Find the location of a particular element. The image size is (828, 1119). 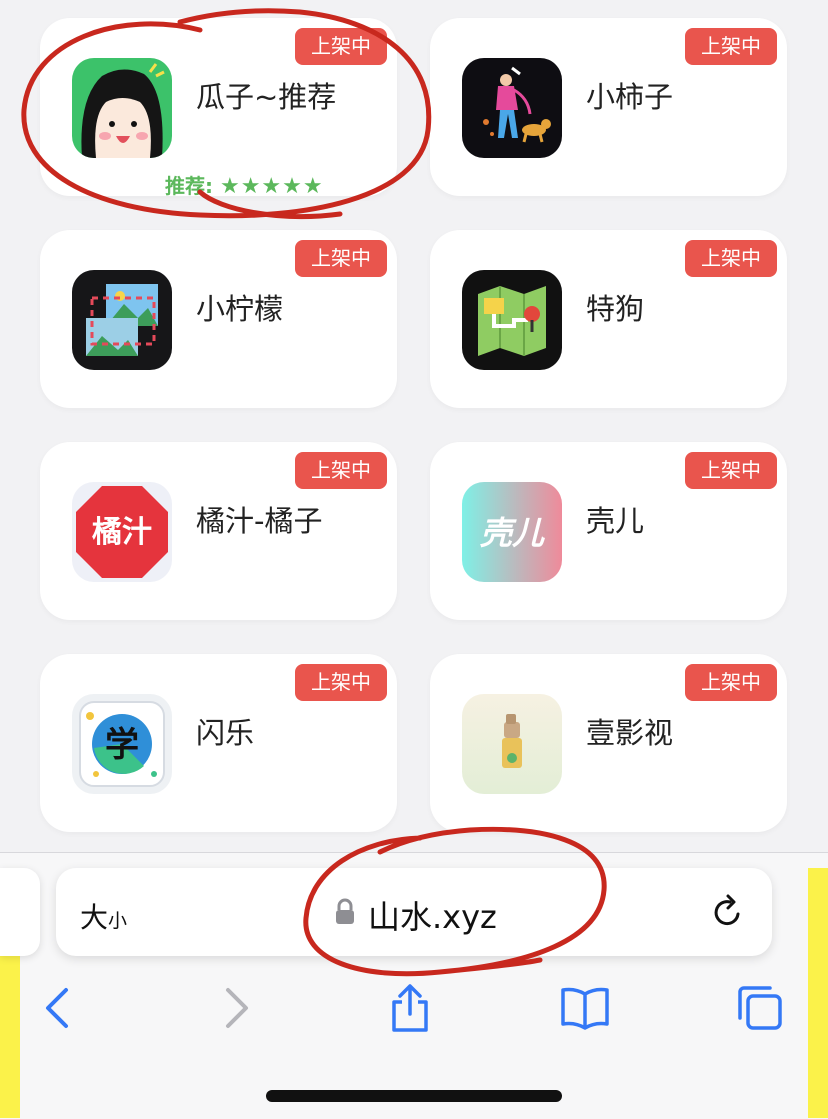

rating-label: 推荐: is located at coordinates (189, 186).